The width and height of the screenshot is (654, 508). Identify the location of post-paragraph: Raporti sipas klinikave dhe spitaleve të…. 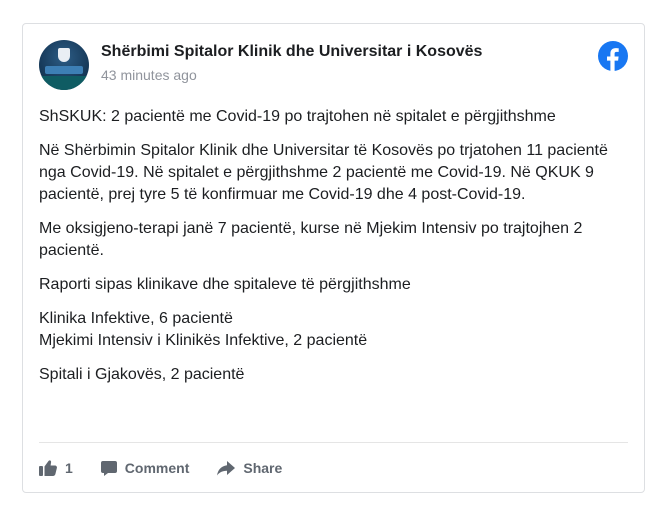
(225, 284).